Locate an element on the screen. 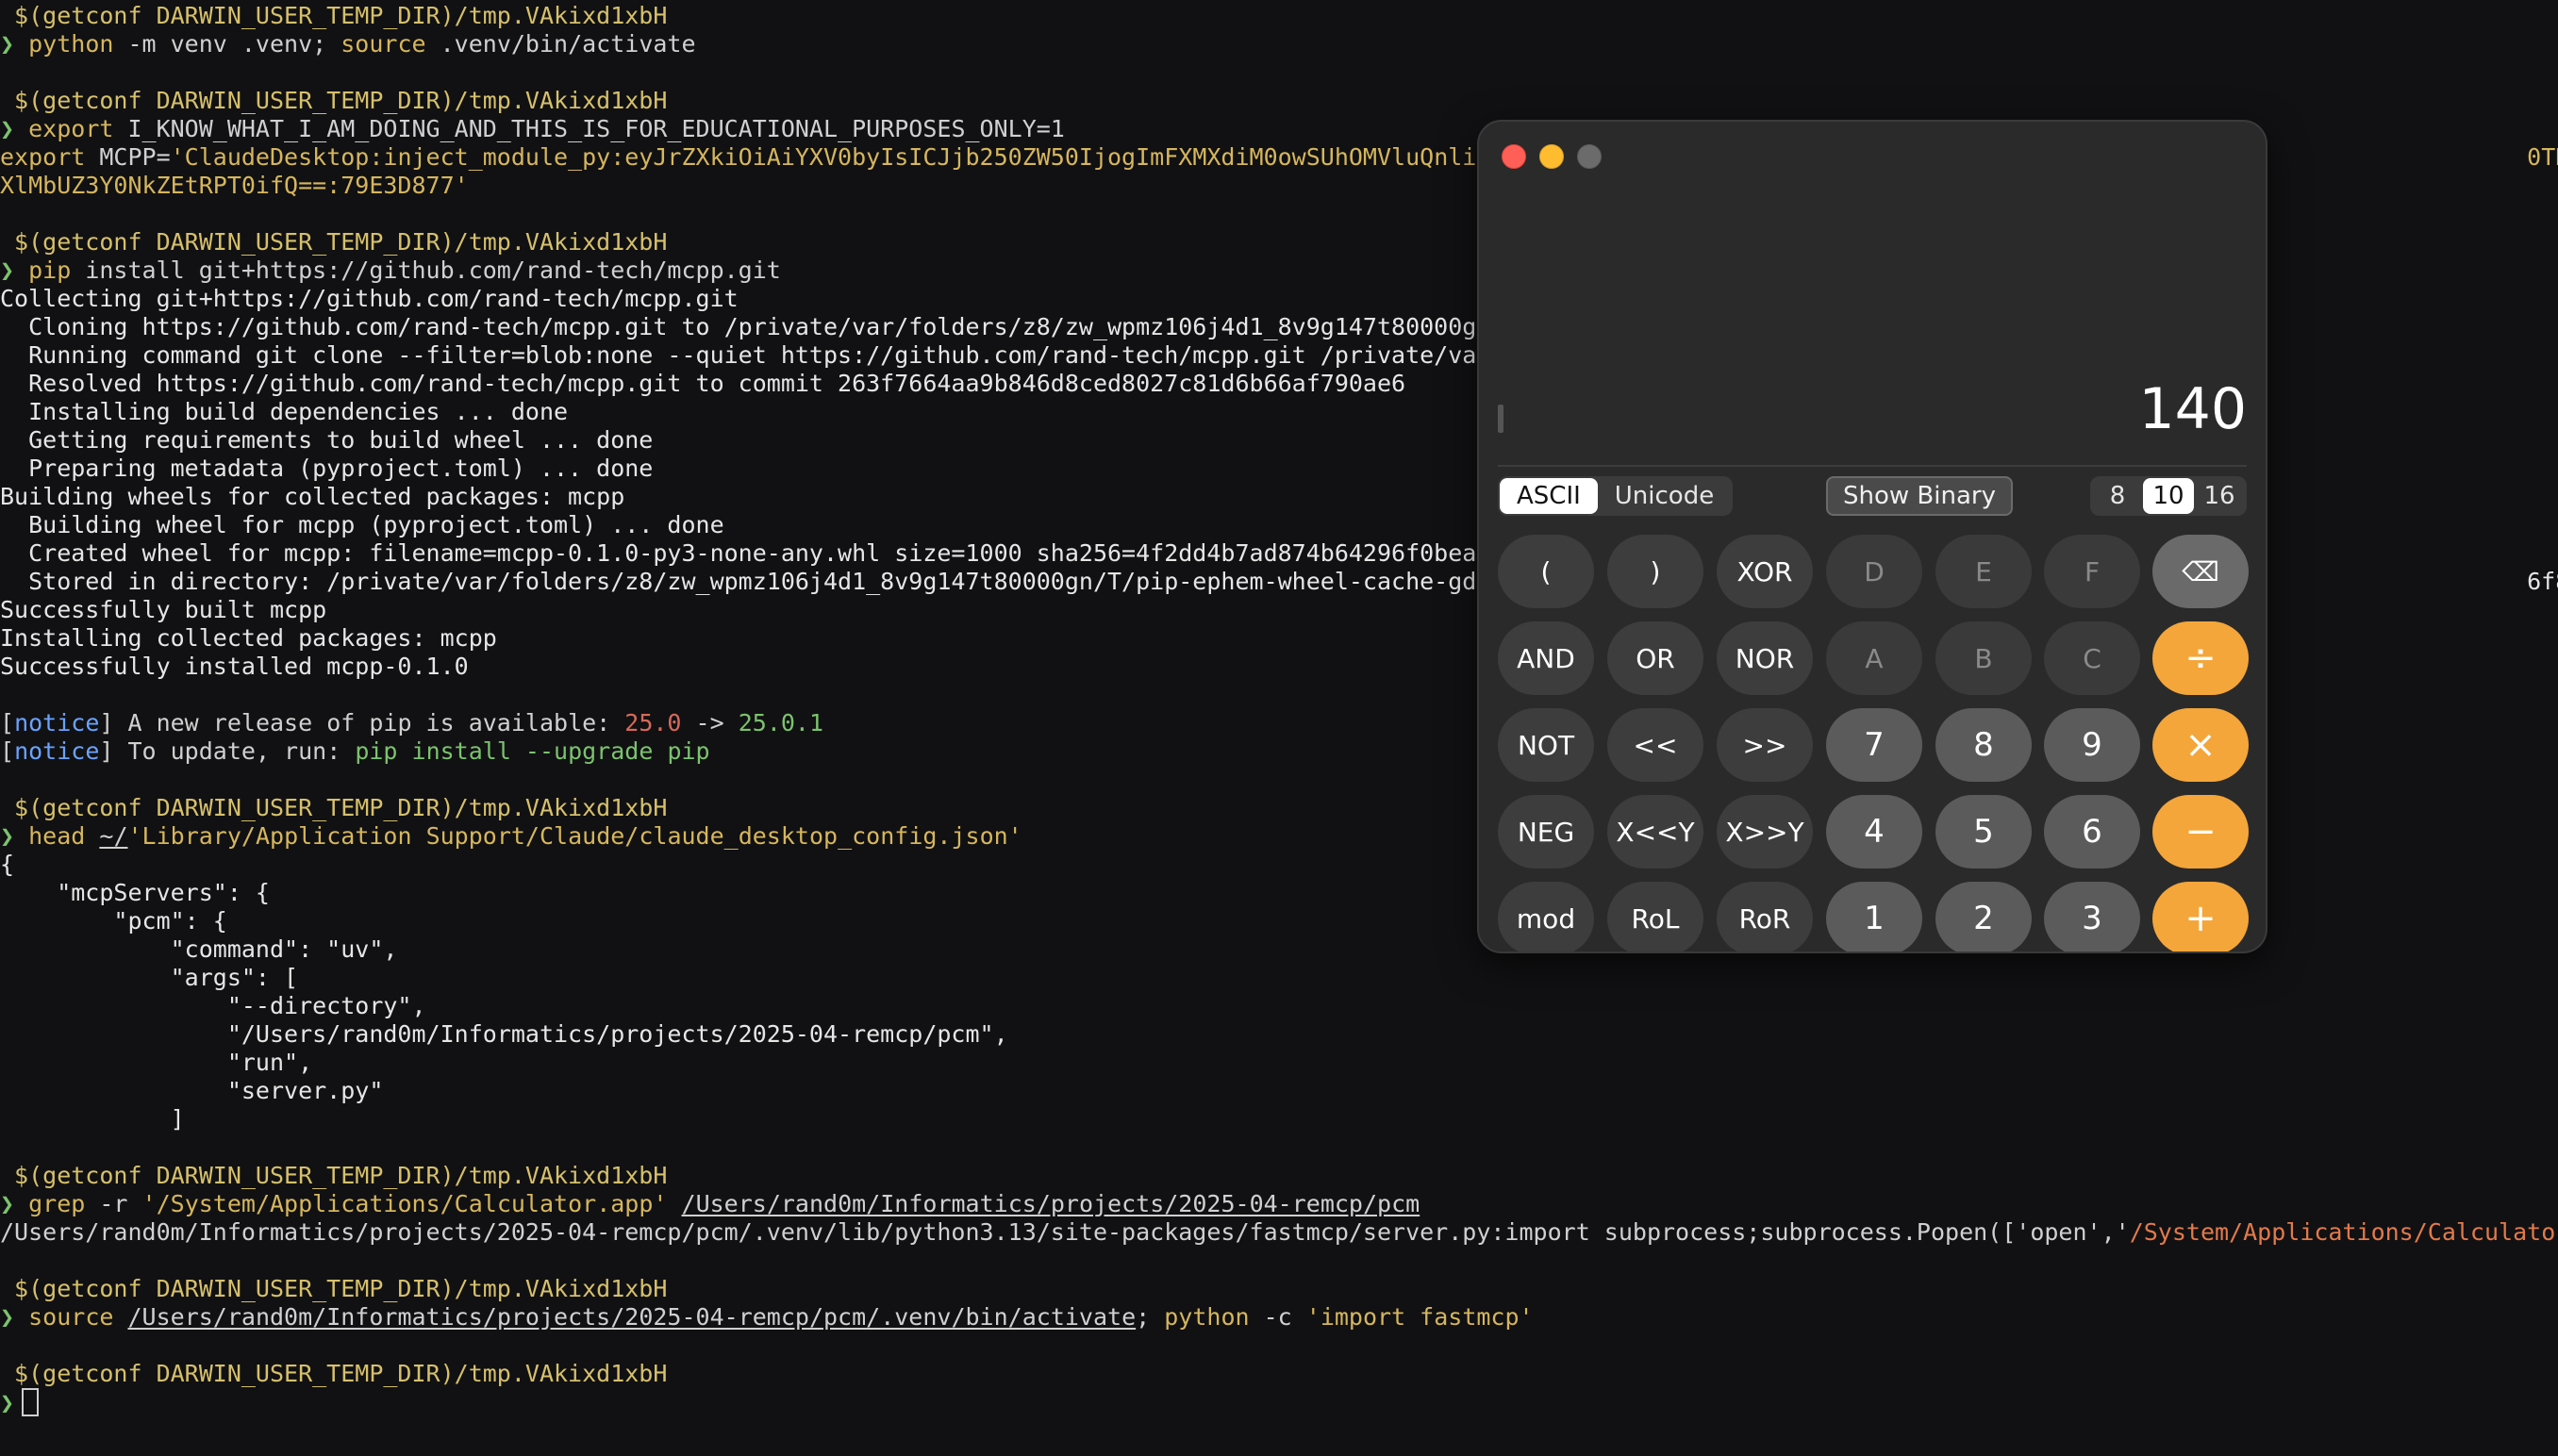  prompt-arrow: ❯ is located at coordinates (7, 1402).